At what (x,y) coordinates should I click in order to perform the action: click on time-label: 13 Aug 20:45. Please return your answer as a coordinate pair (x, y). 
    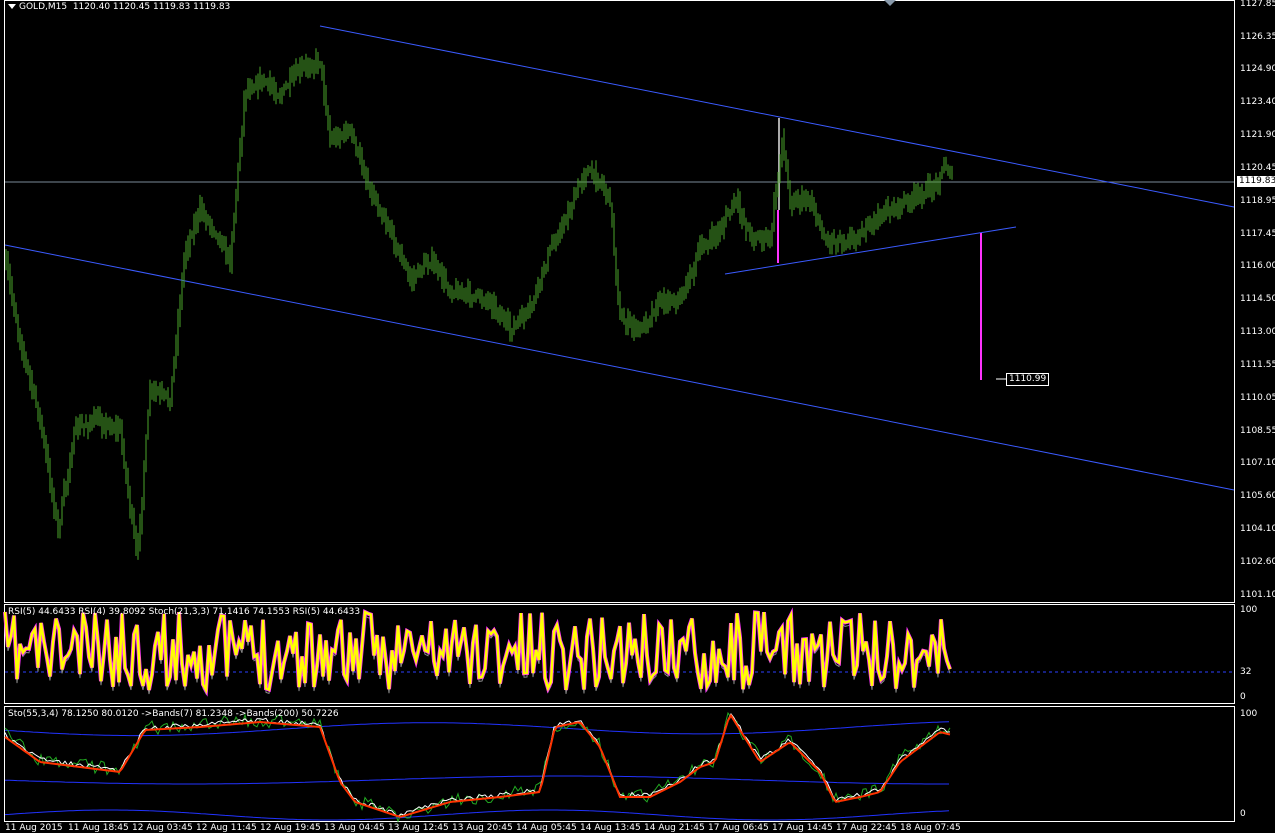
    Looking at the image, I should click on (482, 828).